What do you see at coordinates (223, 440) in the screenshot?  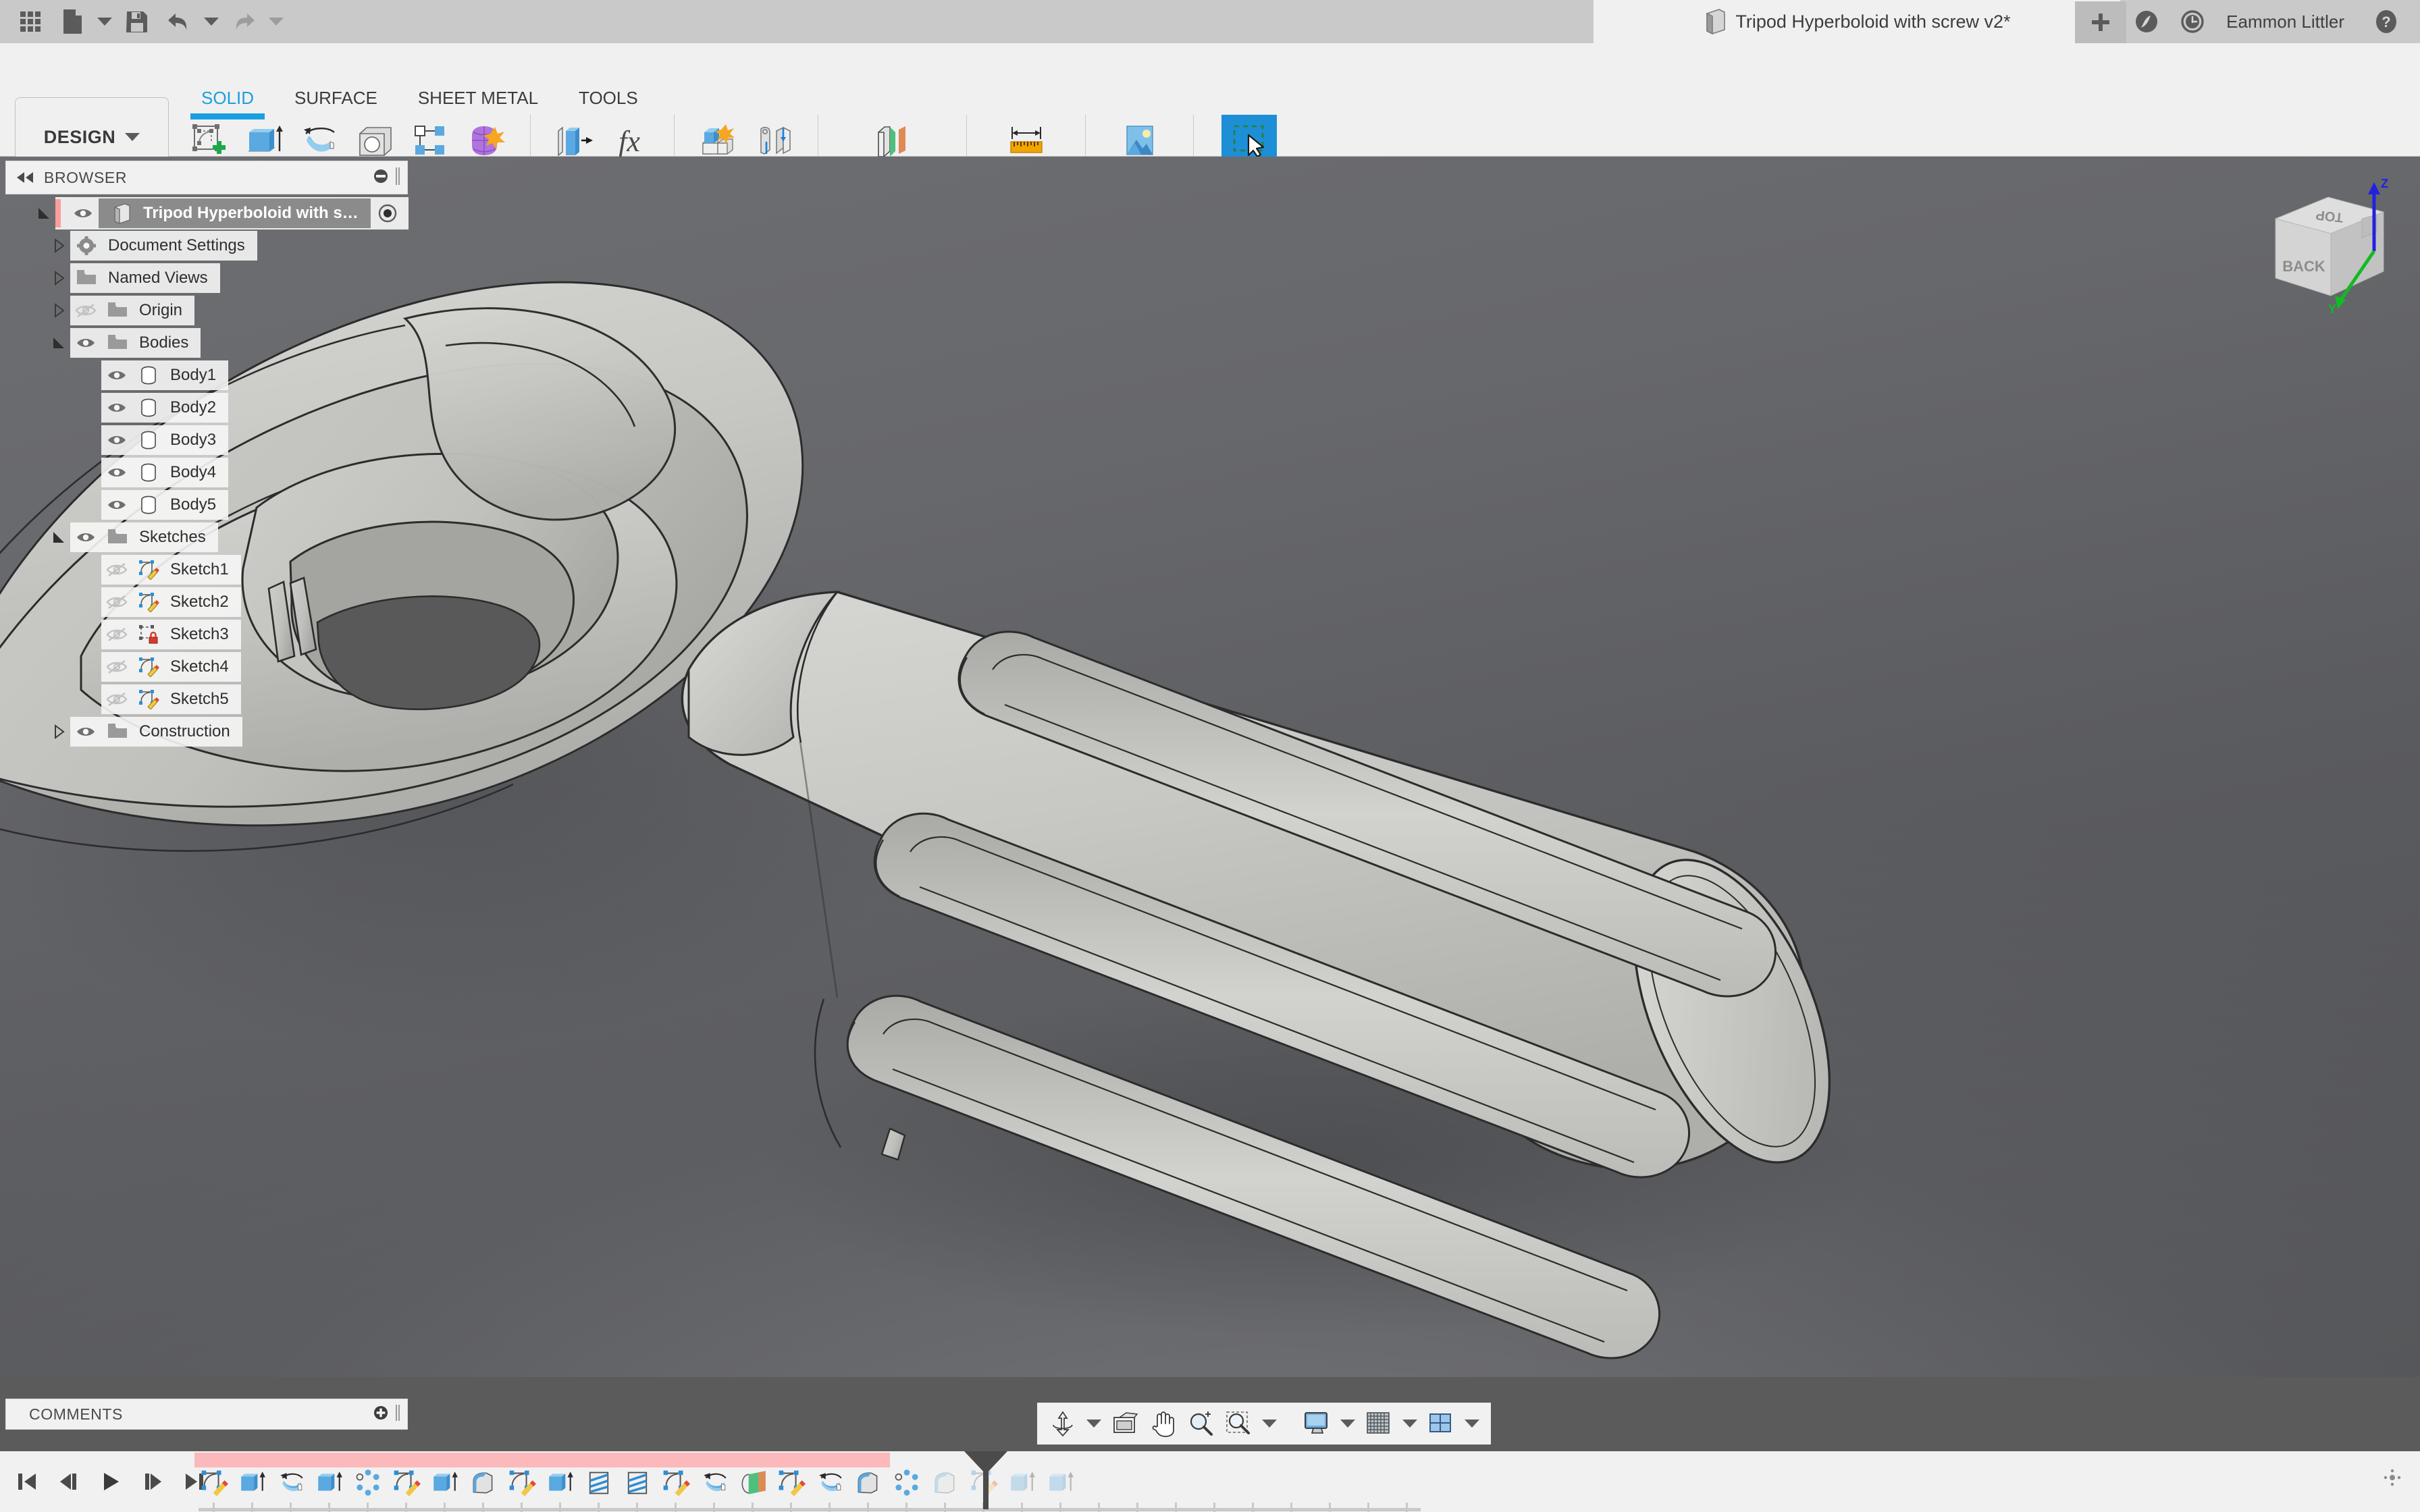 I see `tree-item-body3: Body3` at bounding box center [223, 440].